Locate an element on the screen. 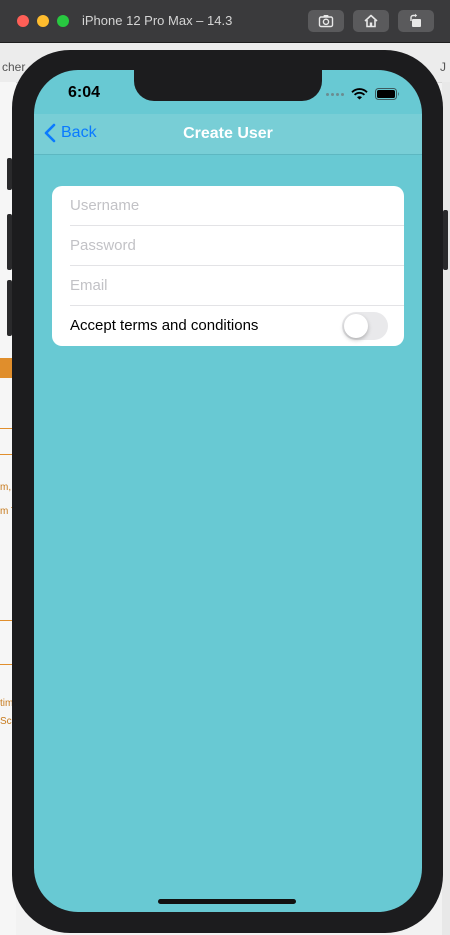 The image size is (450, 935). email-row is located at coordinates (237, 286).